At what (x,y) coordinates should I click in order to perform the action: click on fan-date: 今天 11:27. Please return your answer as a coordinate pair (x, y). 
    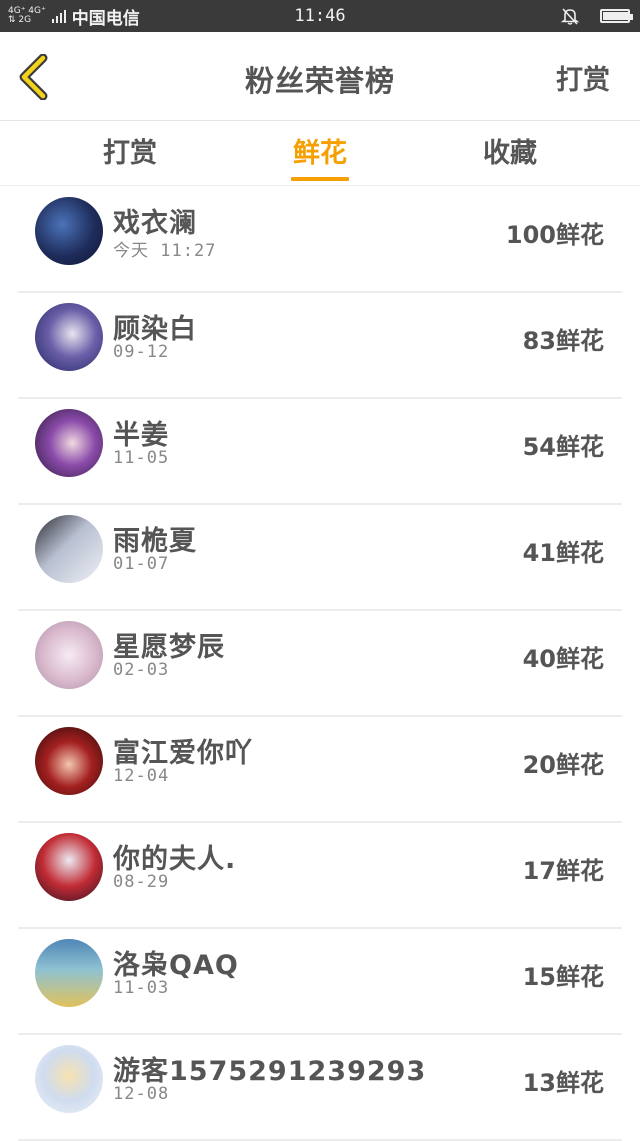
    Looking at the image, I should click on (165, 251).